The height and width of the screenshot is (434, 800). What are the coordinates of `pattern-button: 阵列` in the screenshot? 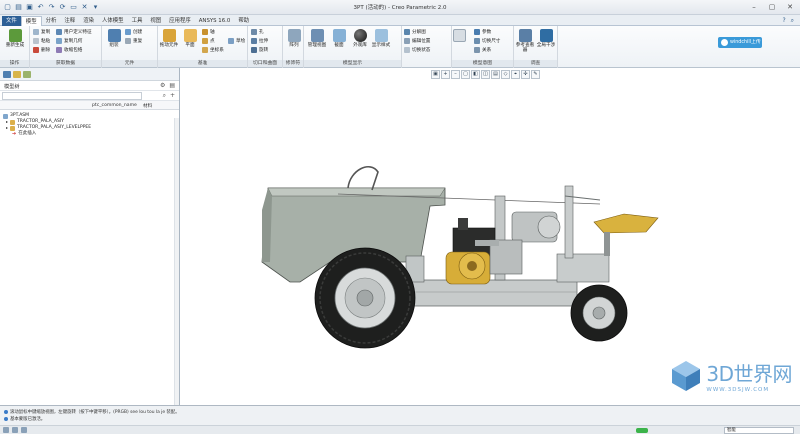 It's located at (294, 38).